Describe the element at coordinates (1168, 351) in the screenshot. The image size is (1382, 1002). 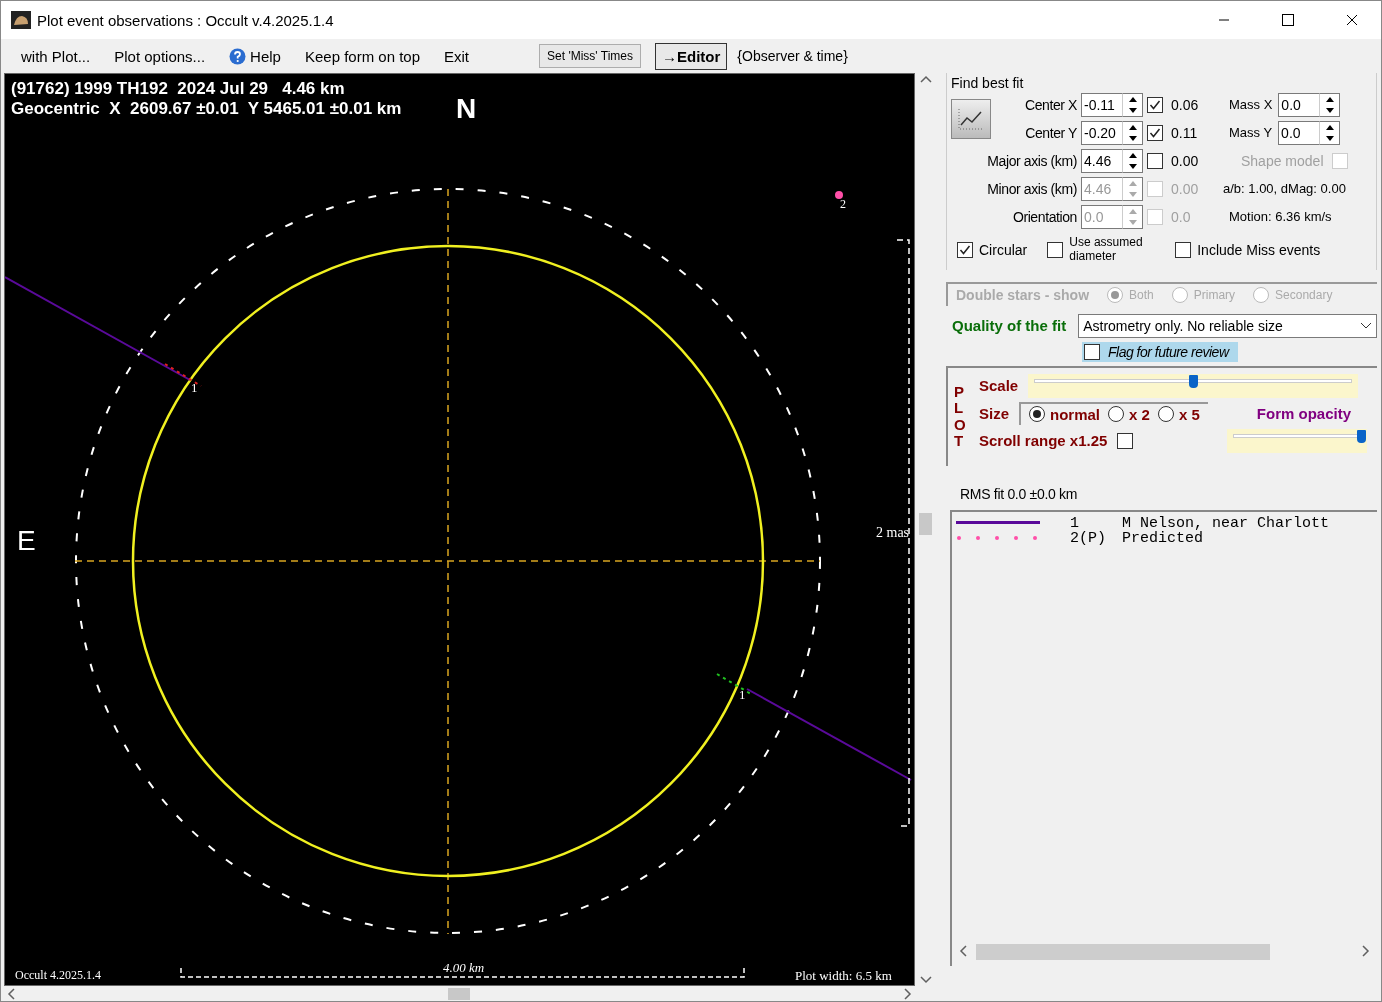
I see `flag-label: Flag for future review` at that location.